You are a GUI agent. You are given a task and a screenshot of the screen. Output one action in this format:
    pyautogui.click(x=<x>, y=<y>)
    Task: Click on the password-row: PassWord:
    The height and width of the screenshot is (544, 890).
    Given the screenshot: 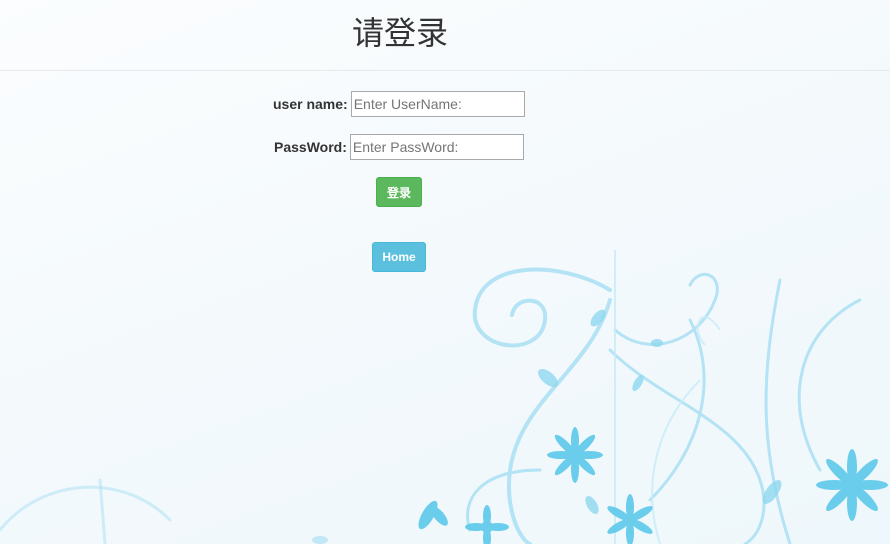 What is the action you would take?
    pyautogui.click(x=399, y=147)
    